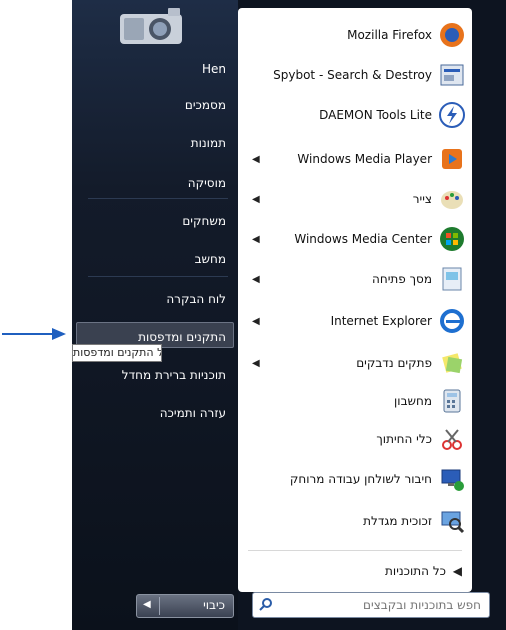  What do you see at coordinates (207, 183) in the screenshot?
I see `right-pane-link: מוסיקה` at bounding box center [207, 183].